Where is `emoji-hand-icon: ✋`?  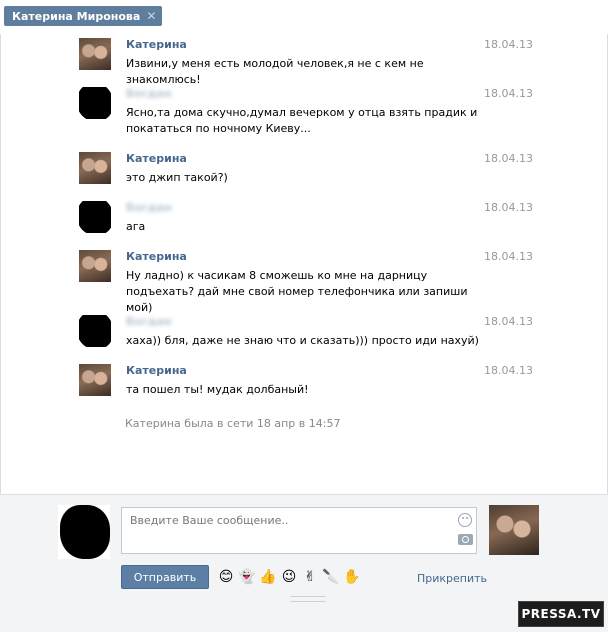 emoji-hand-icon: ✋ is located at coordinates (352, 577).